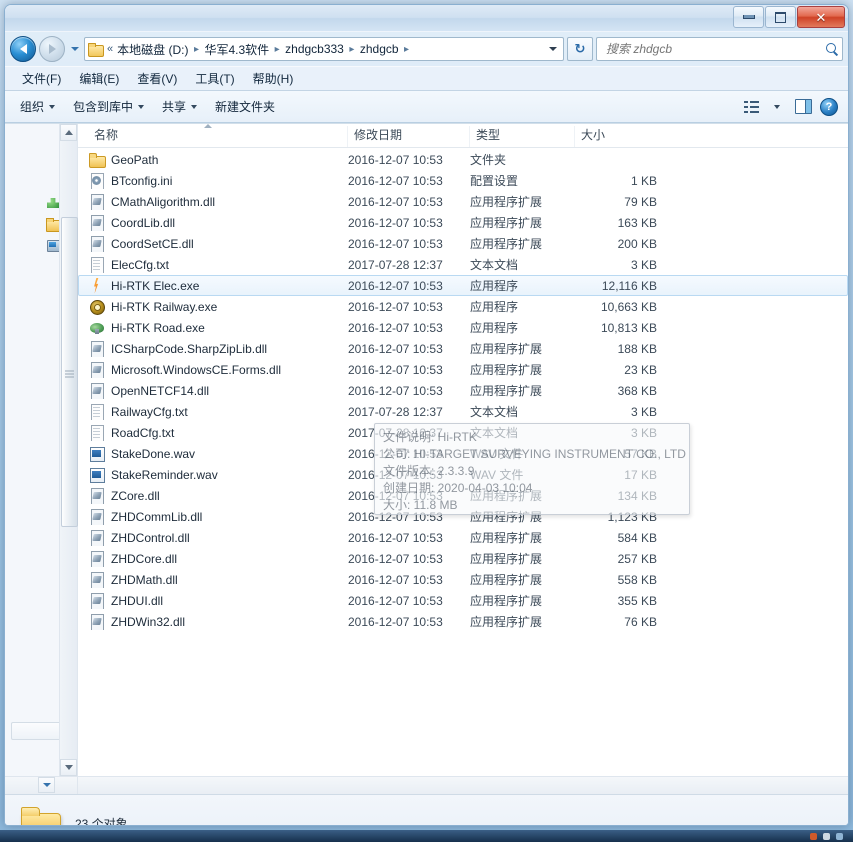 This screenshot has height=842, width=853. I want to click on column-header-name: 名称, so click(217, 135).